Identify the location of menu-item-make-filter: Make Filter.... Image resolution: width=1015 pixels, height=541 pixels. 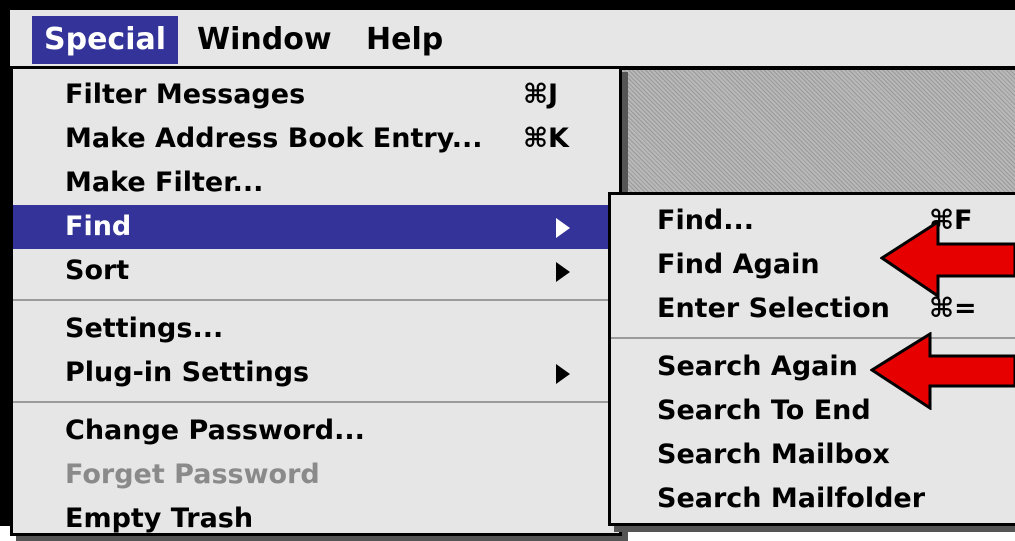
(316, 183).